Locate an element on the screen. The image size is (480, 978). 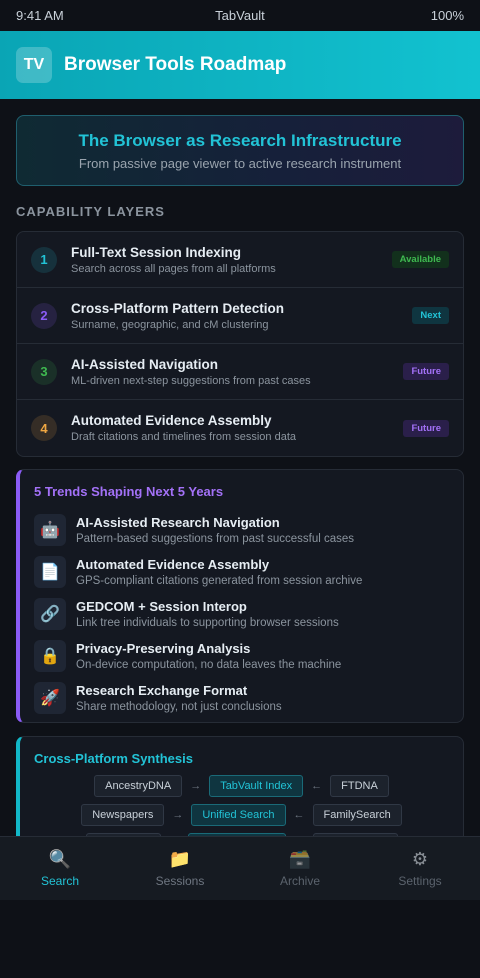
search-icon: 🔍 is located at coordinates (60, 858).